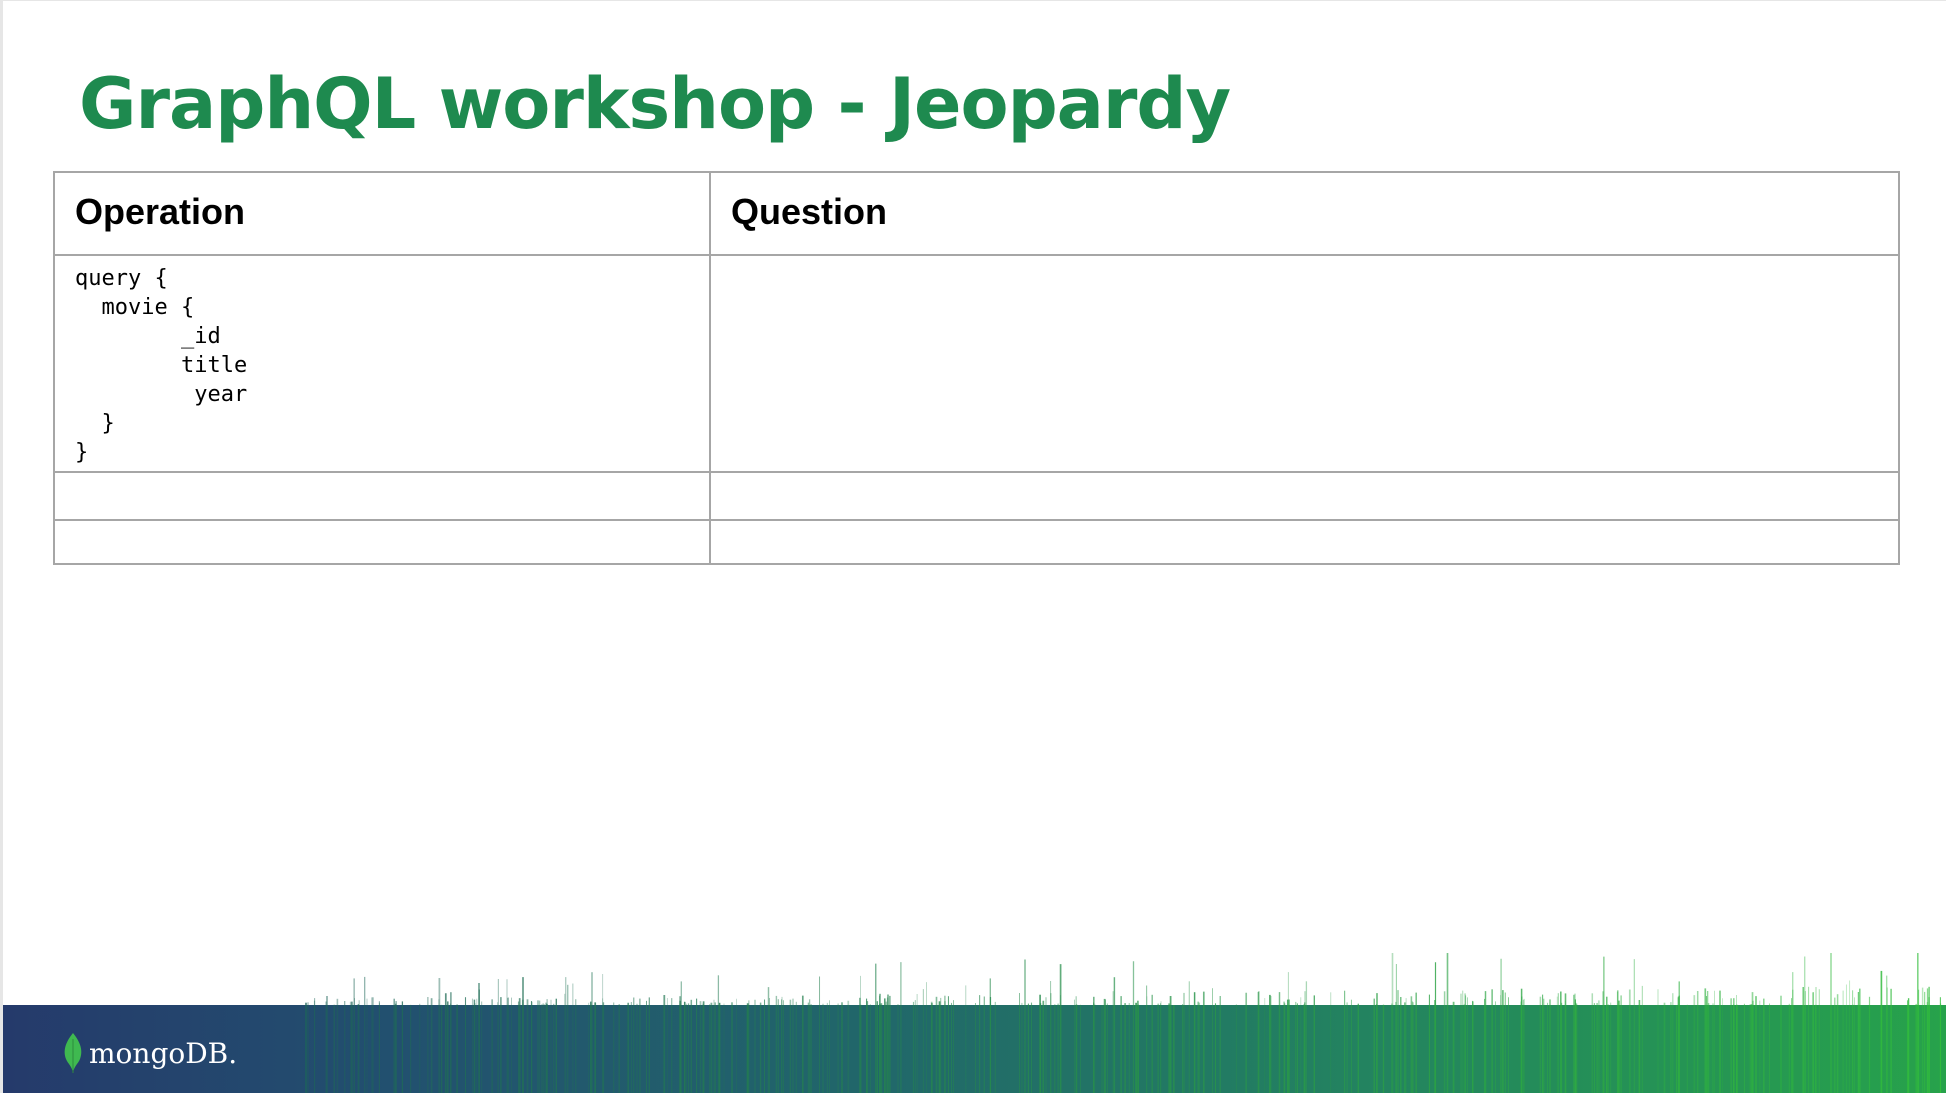 The width and height of the screenshot is (1946, 1093). What do you see at coordinates (382, 213) in the screenshot?
I see `header-operation: Operation` at bounding box center [382, 213].